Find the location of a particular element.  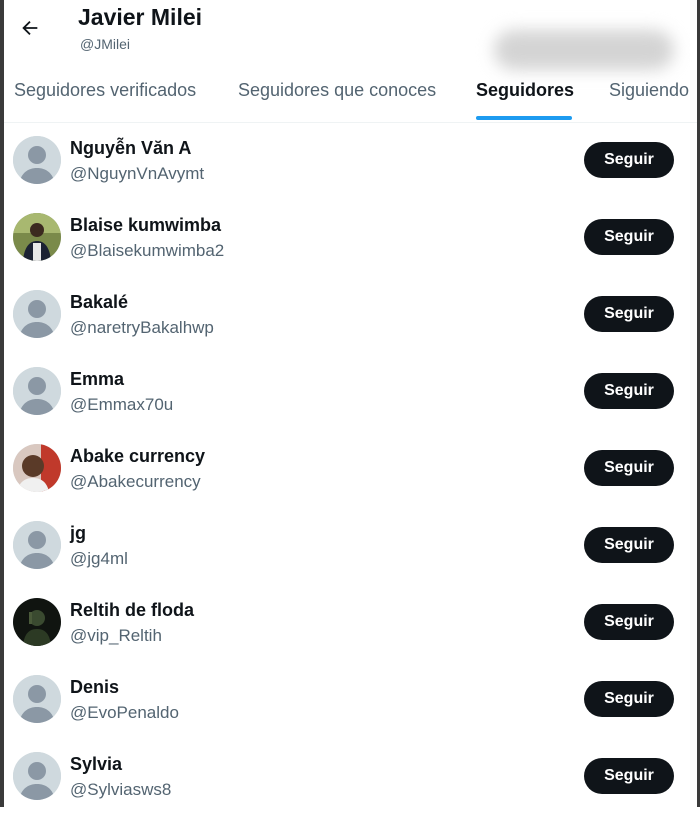

follower-handle: @Sylviasws8 is located at coordinates (121, 789).